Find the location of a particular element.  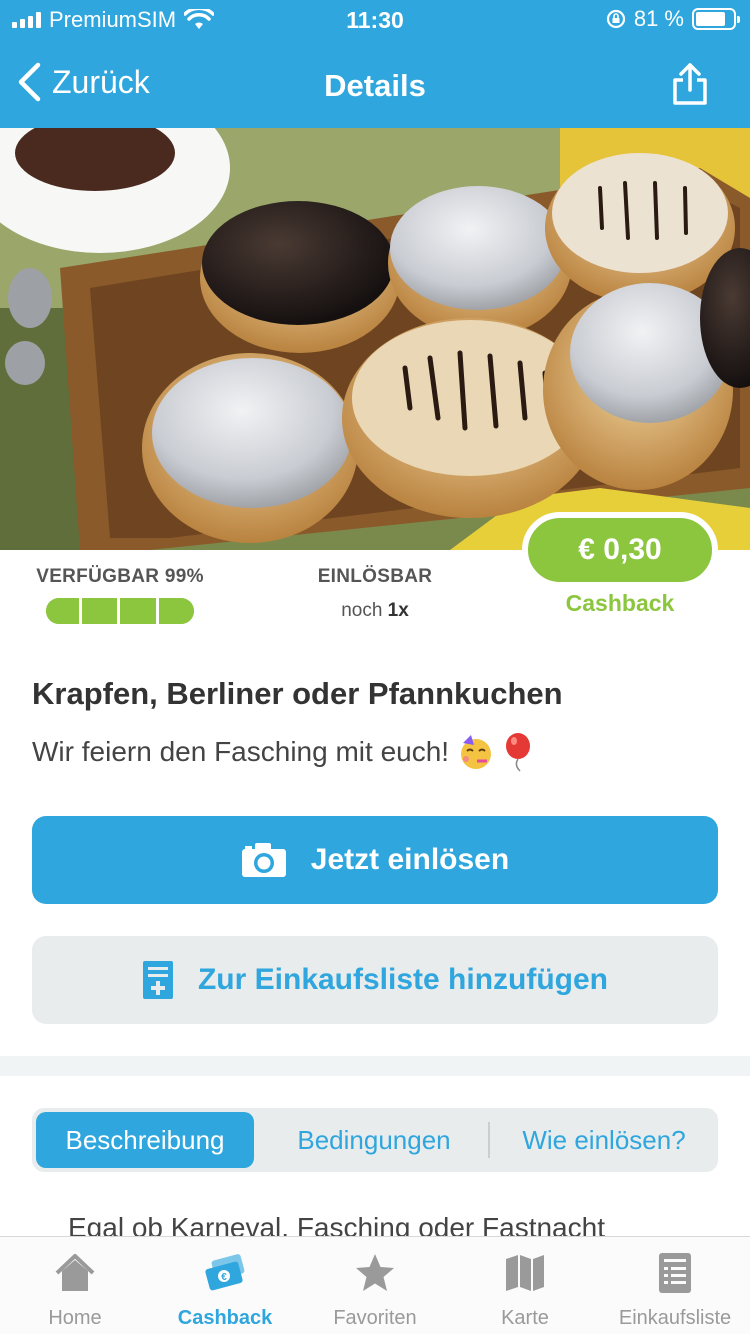

segment-separator is located at coordinates (489, 1140).